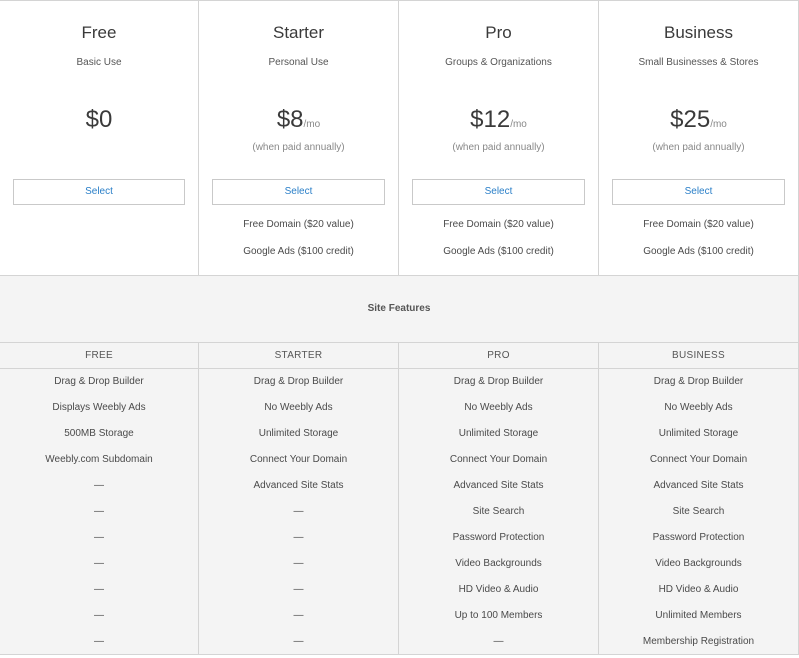 The width and height of the screenshot is (799, 658). I want to click on price-amount: $0, so click(99, 119).